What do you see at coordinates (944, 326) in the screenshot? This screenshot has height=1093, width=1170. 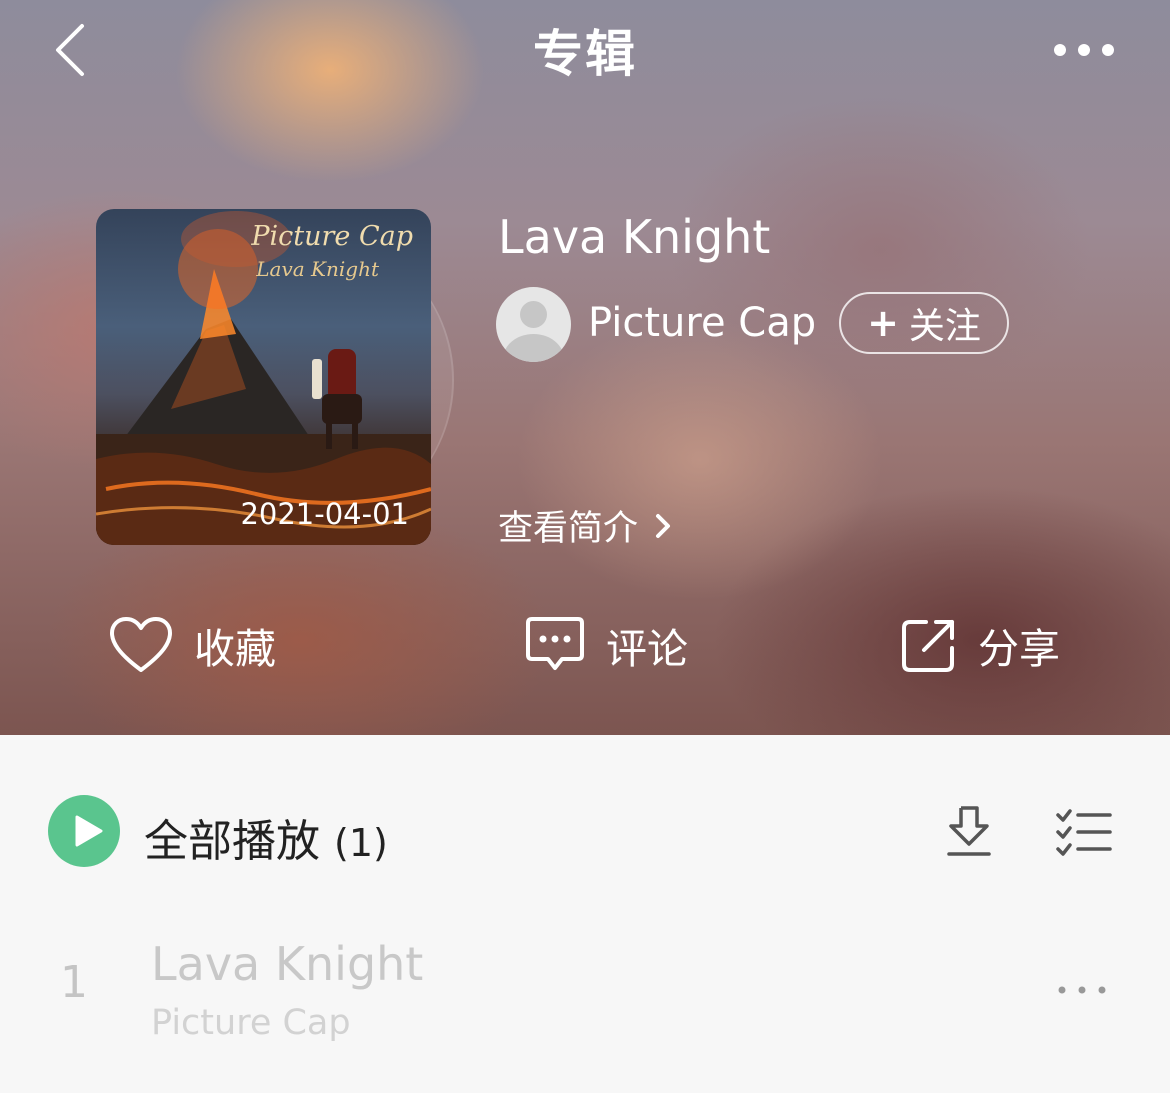 I see `follow-label: 关注` at bounding box center [944, 326].